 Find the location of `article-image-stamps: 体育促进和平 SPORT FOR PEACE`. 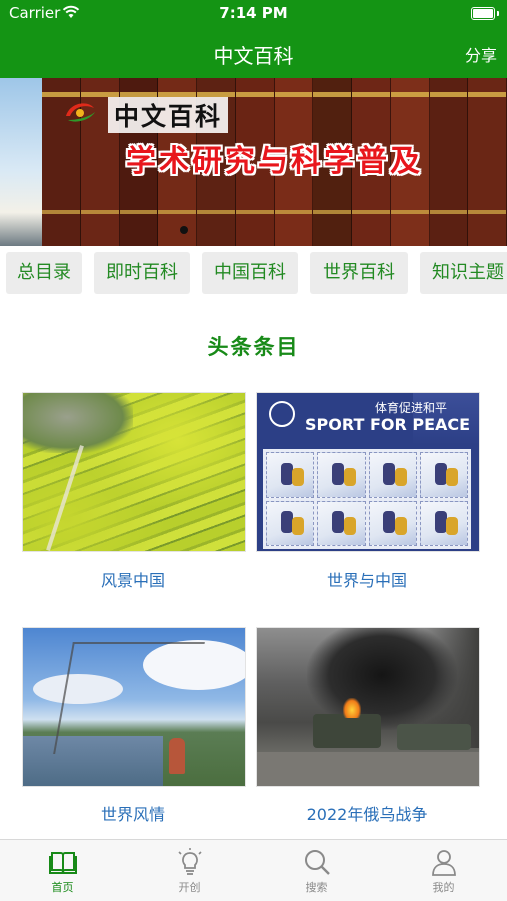

article-image-stamps: 体育促进和平 SPORT FOR PEACE is located at coordinates (368, 472).